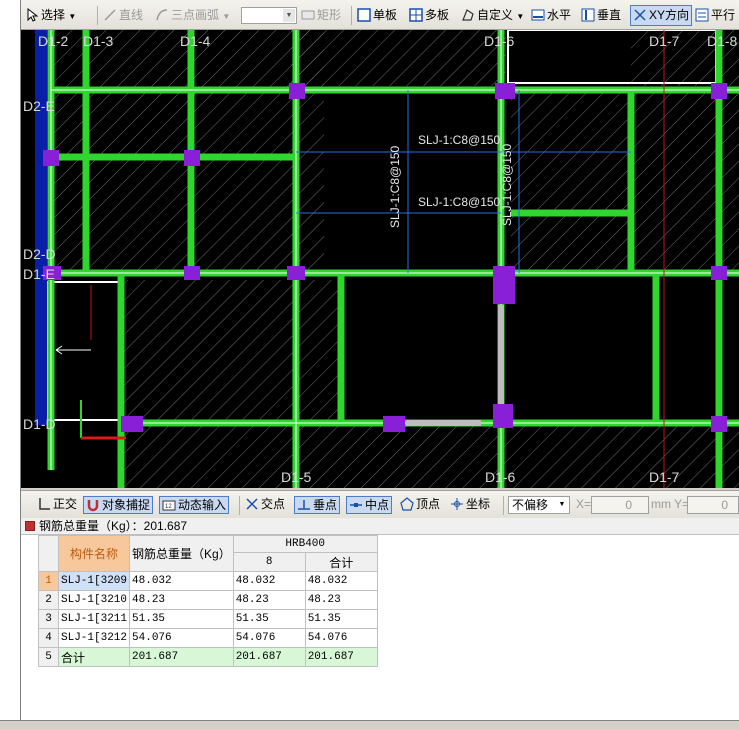 This screenshot has width=739, height=729. I want to click on col-sum: 合计, so click(341, 562).